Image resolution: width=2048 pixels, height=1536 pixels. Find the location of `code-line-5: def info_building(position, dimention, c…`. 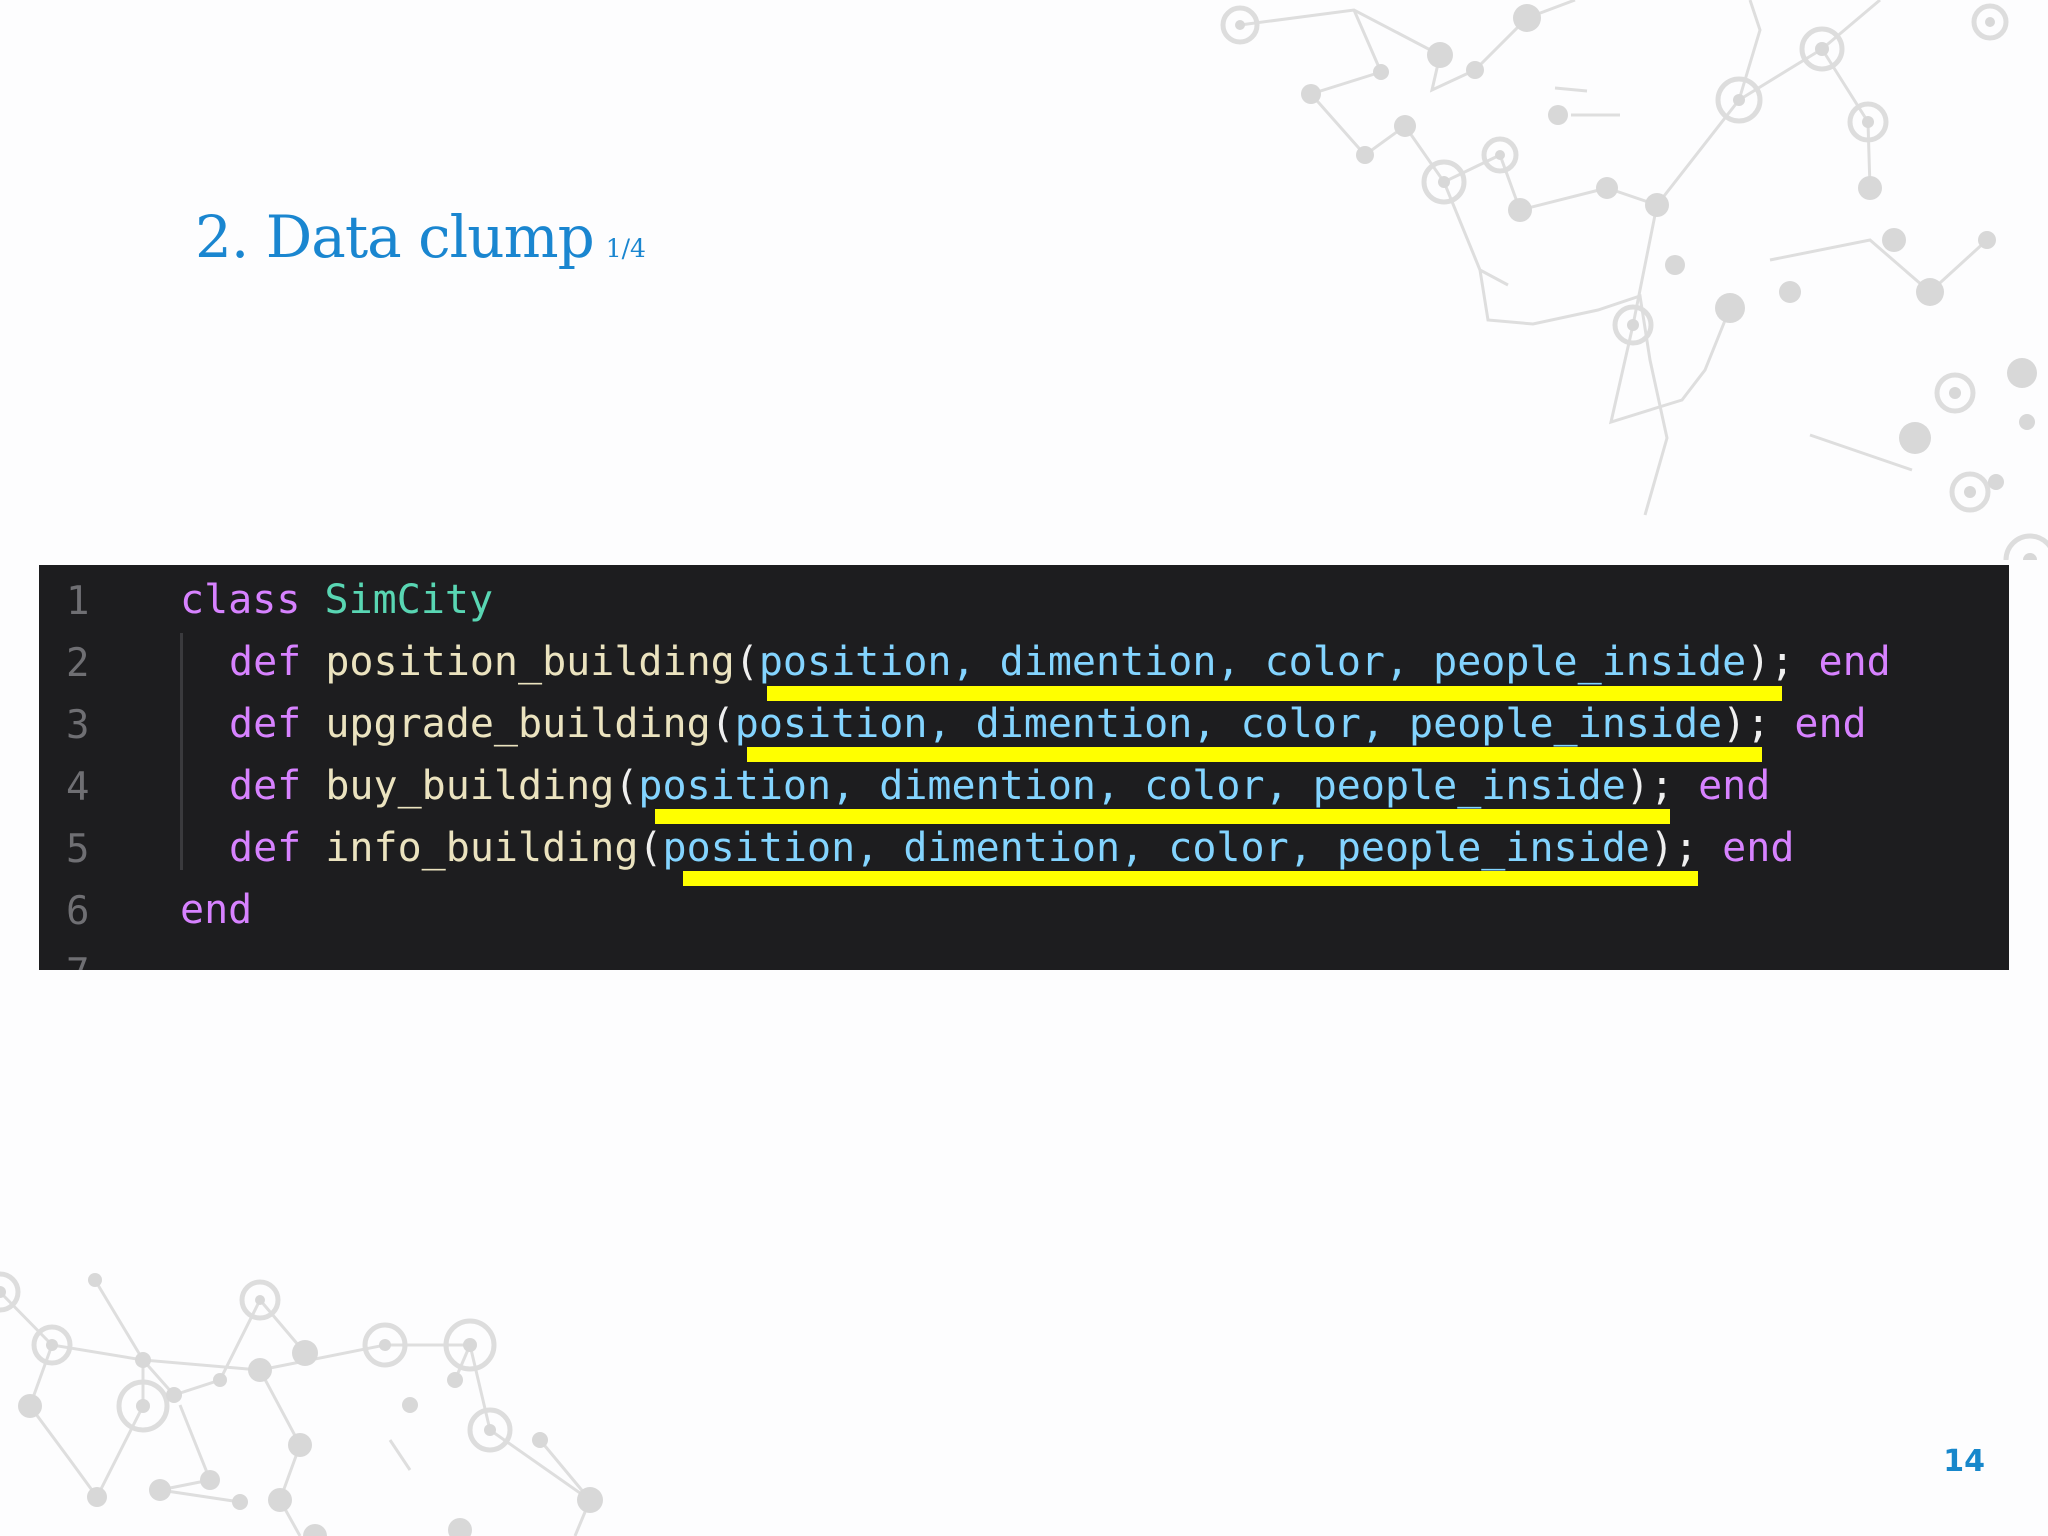

code-line-5: def info_building(position, dimention, c… is located at coordinates (1011, 848).